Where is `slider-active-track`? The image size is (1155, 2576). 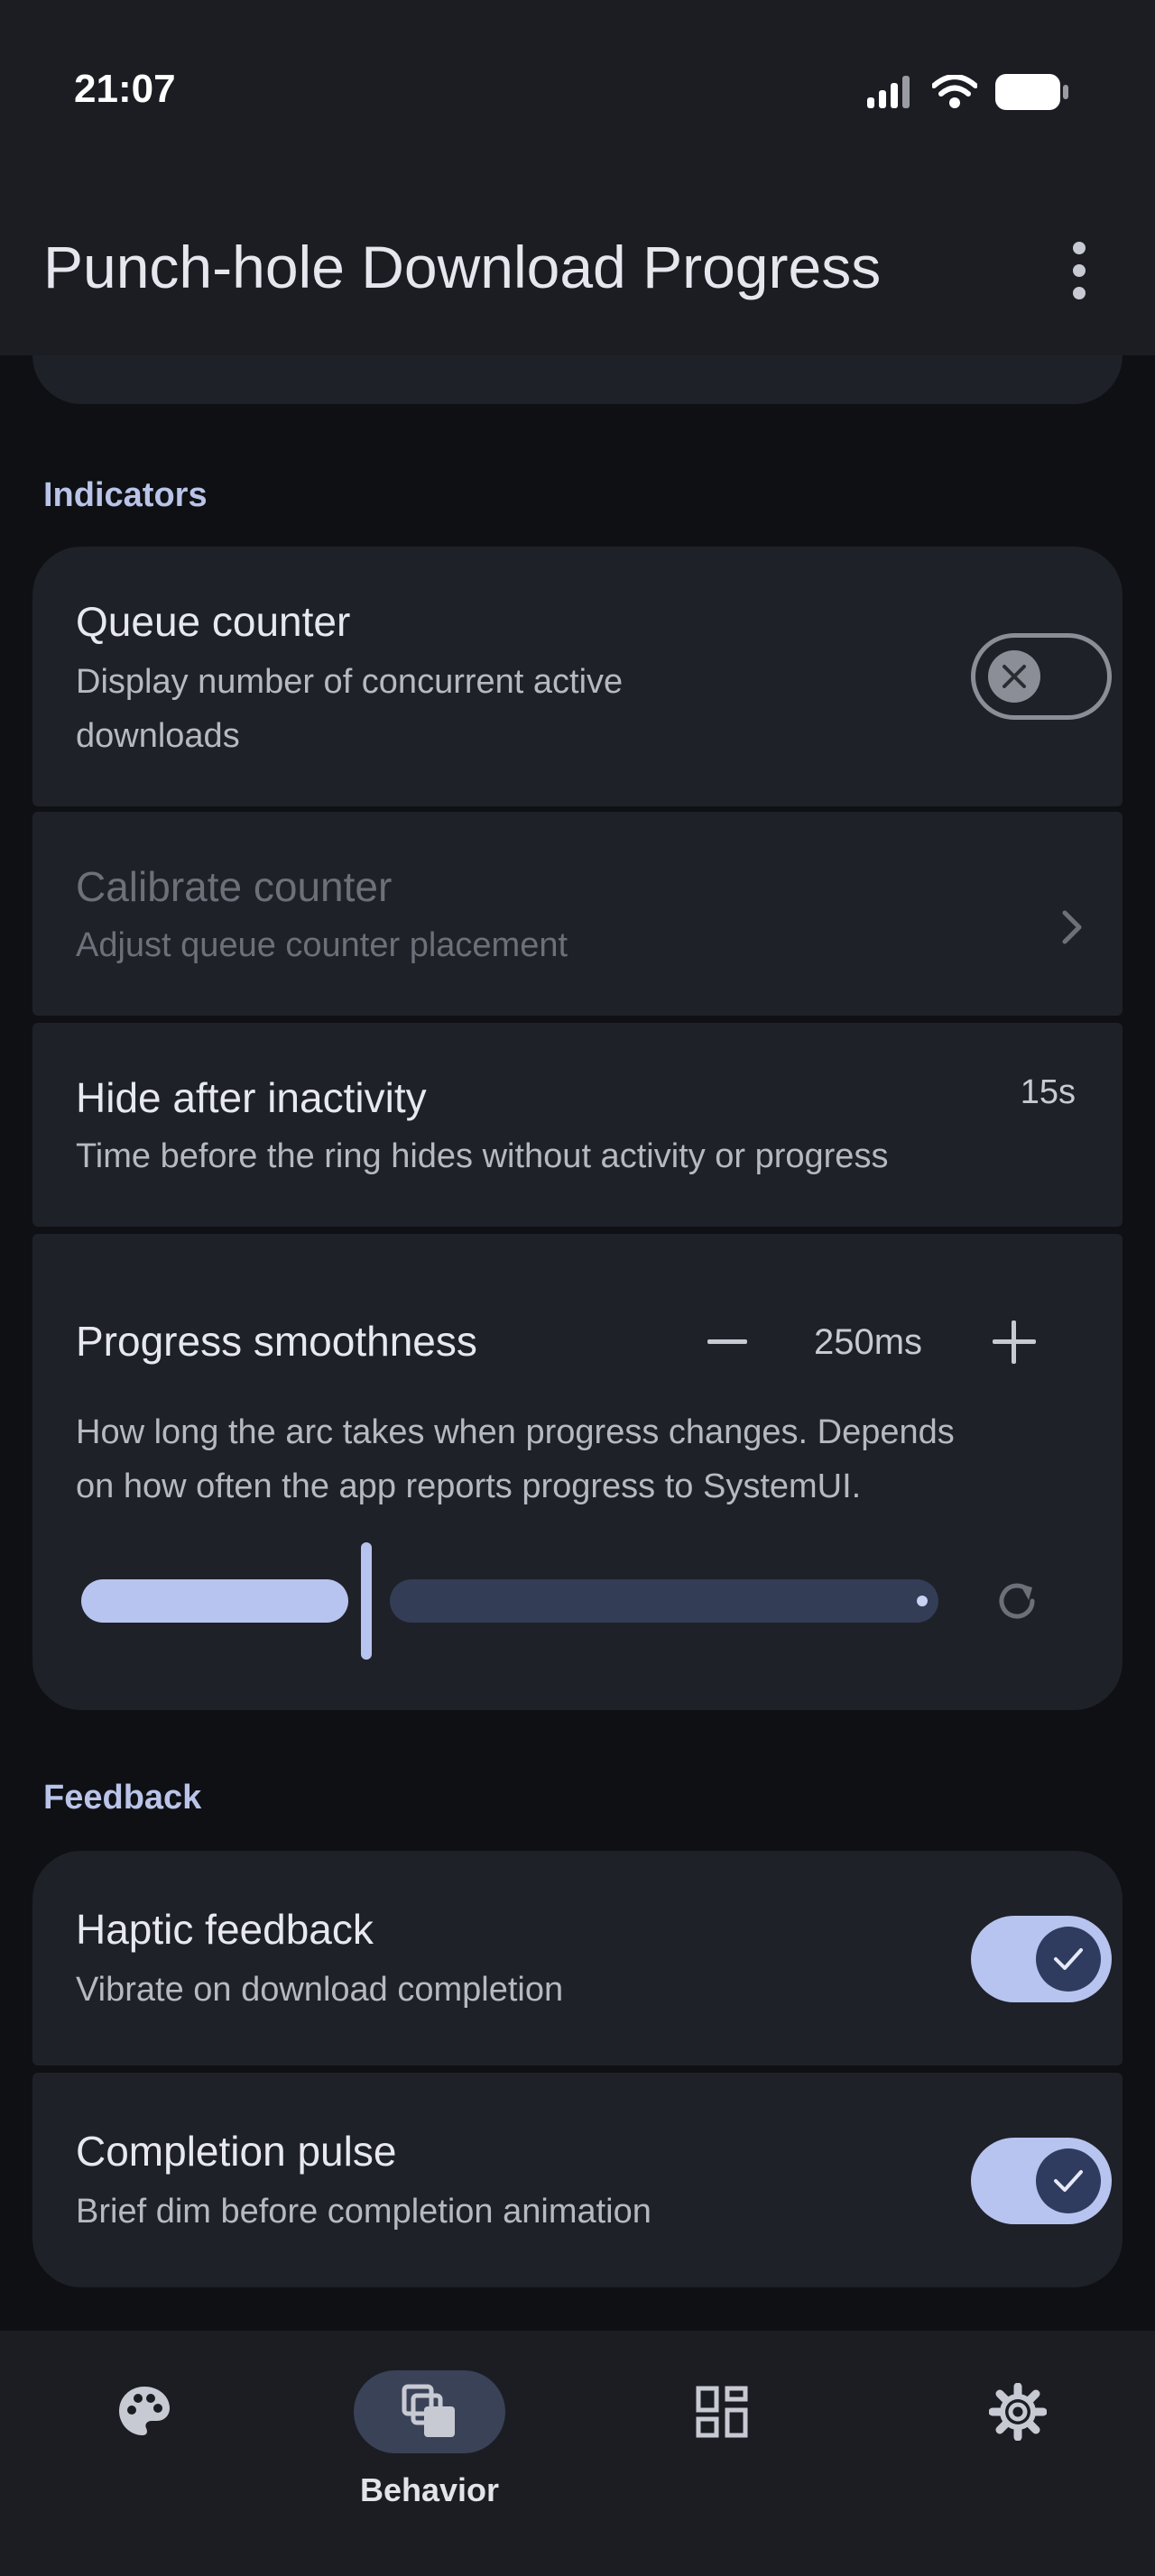 slider-active-track is located at coordinates (214, 1601).